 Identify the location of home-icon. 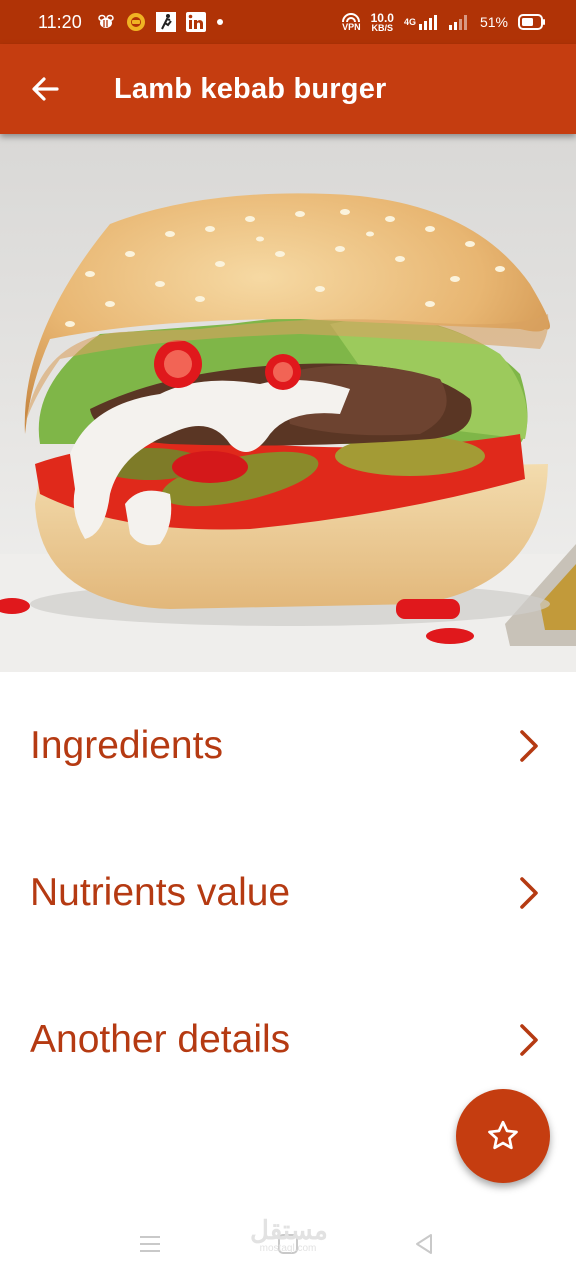
(288, 1244).